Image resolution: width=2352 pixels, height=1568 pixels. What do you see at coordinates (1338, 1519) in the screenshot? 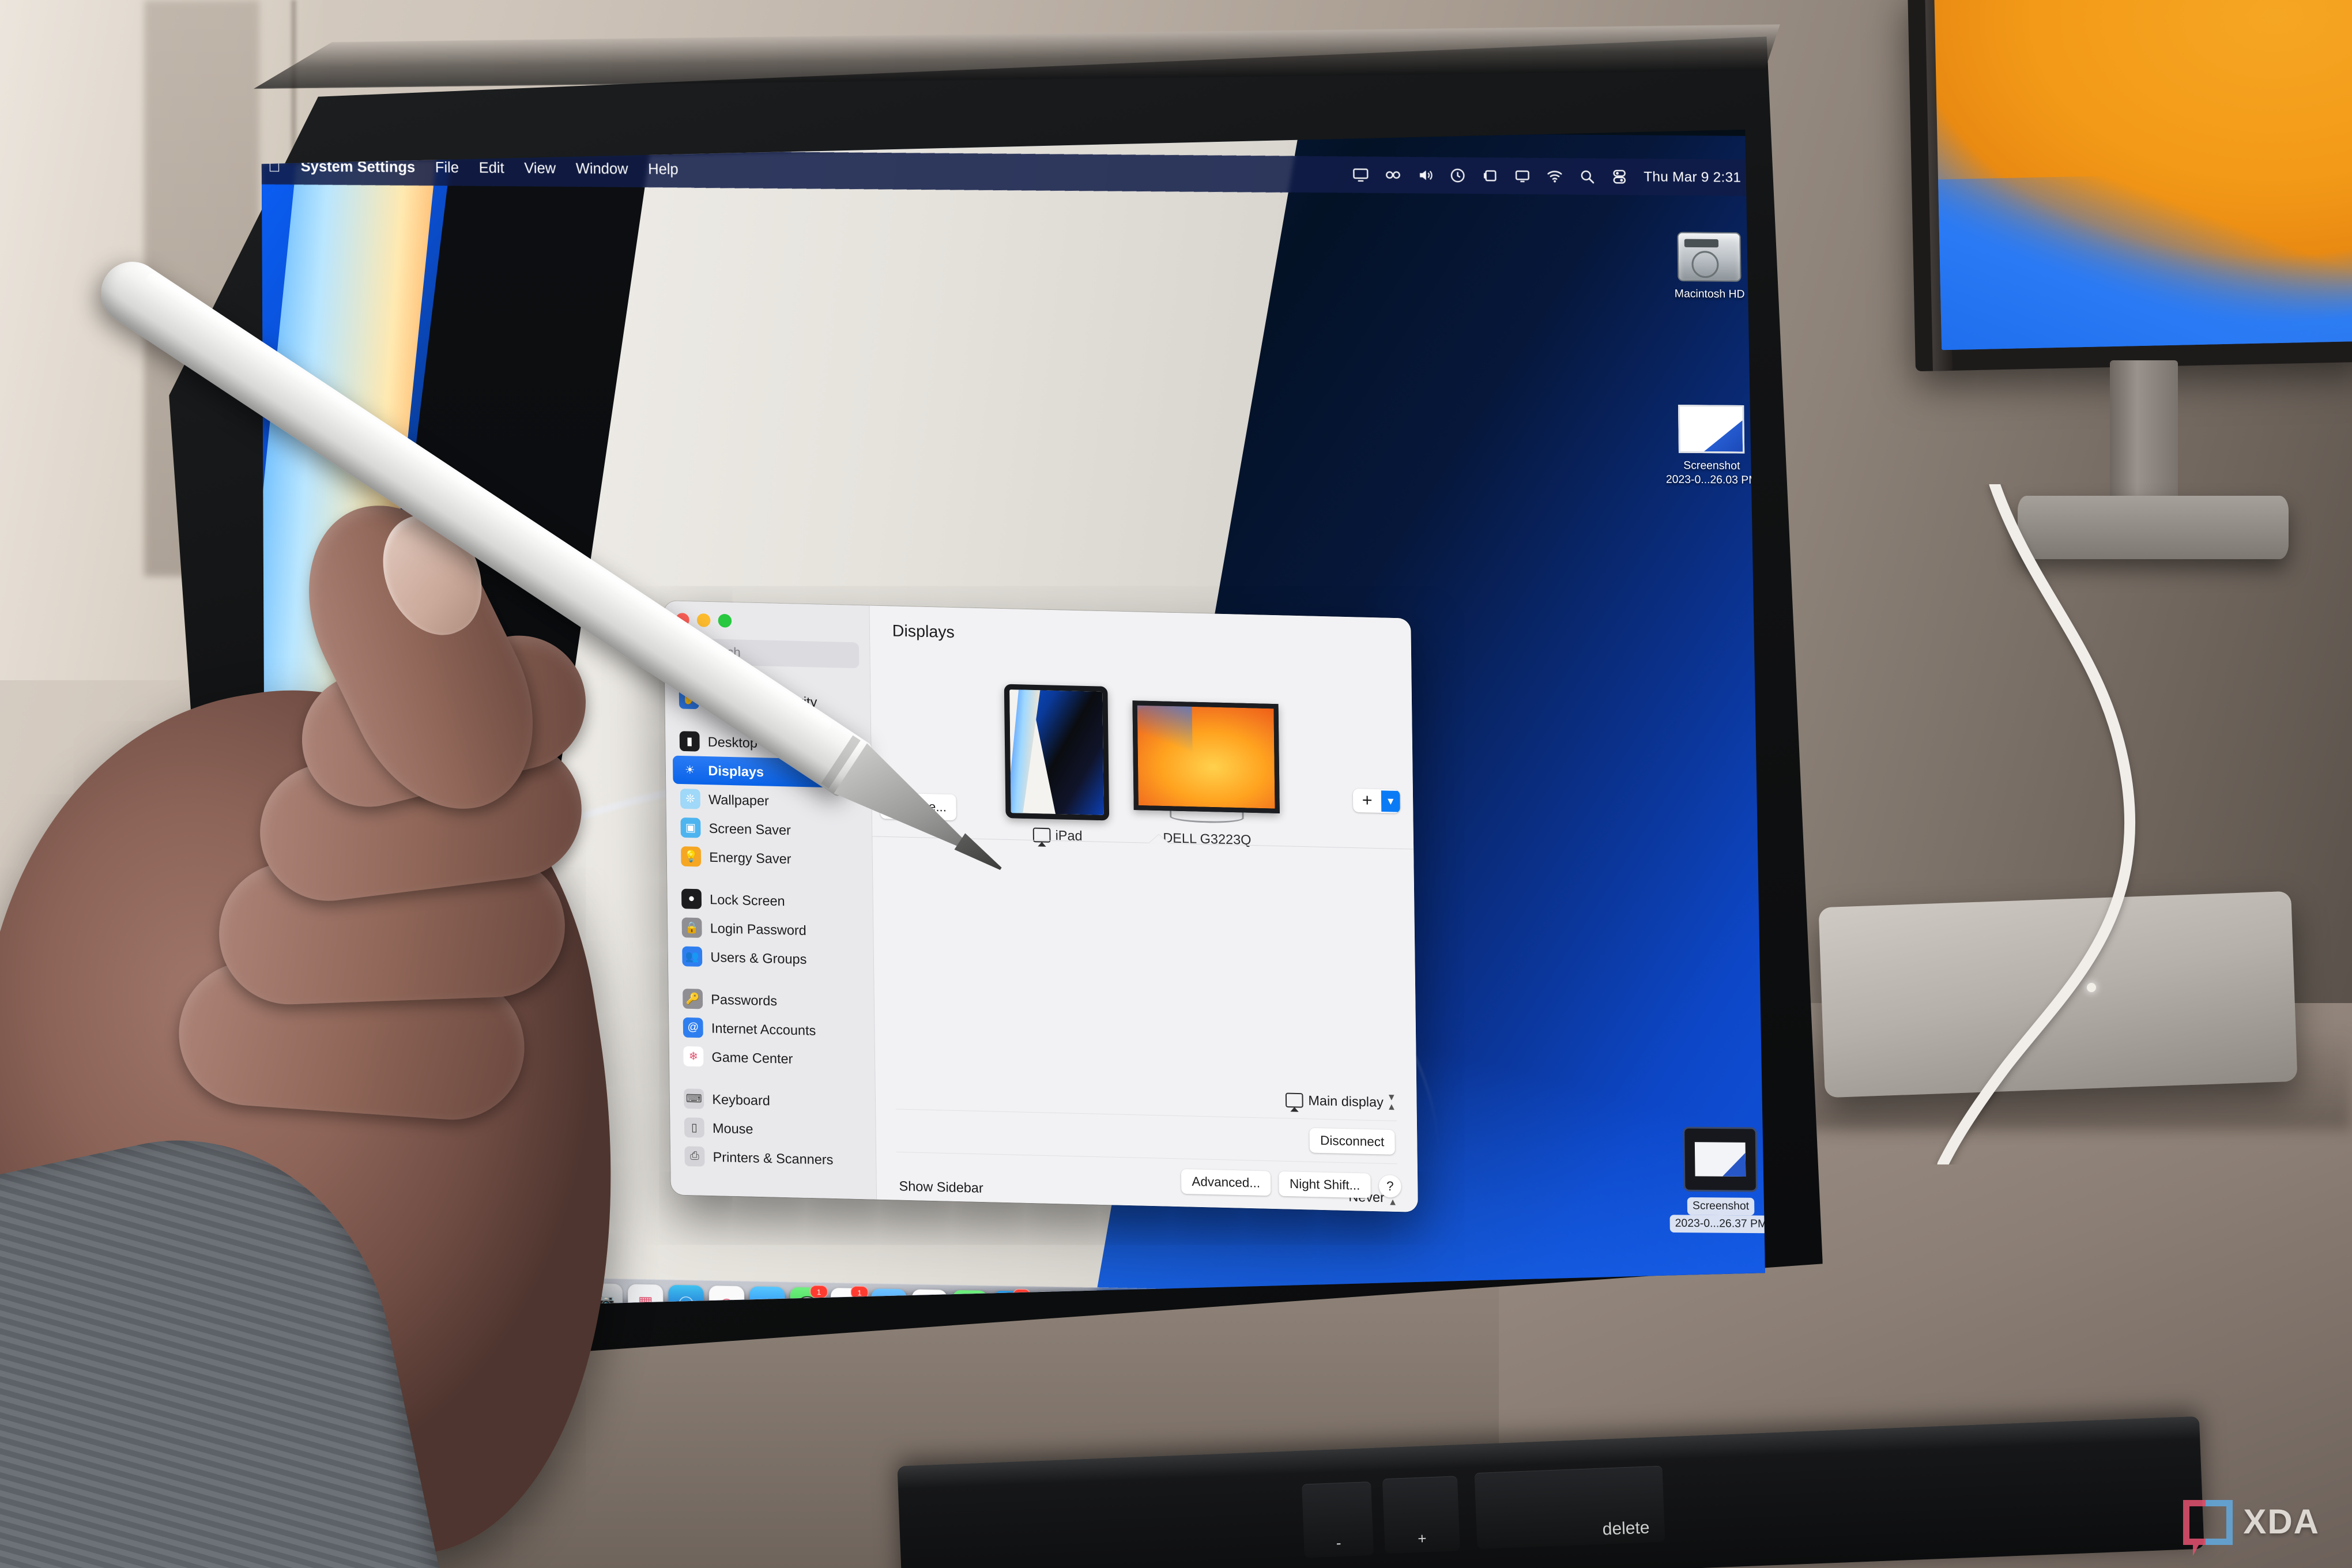
I see `key-minus: -` at bounding box center [1338, 1519].